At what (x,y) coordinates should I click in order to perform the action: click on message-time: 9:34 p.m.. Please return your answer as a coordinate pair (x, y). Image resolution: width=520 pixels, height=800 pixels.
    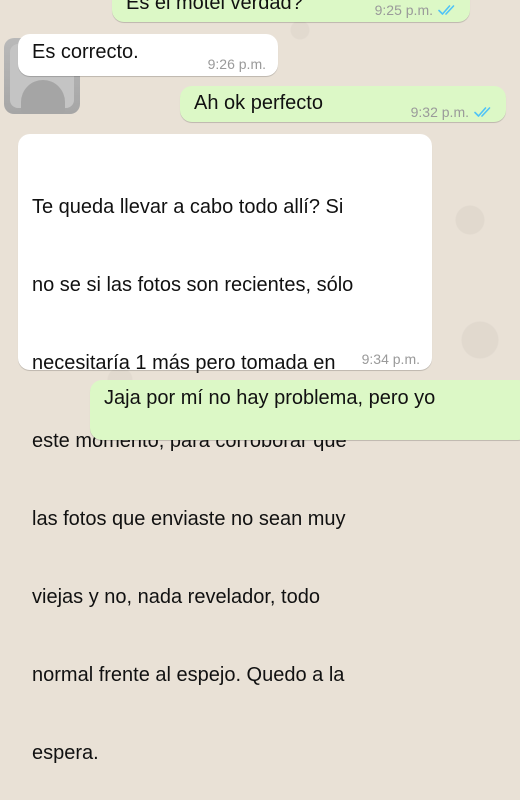
    Looking at the image, I should click on (390, 359).